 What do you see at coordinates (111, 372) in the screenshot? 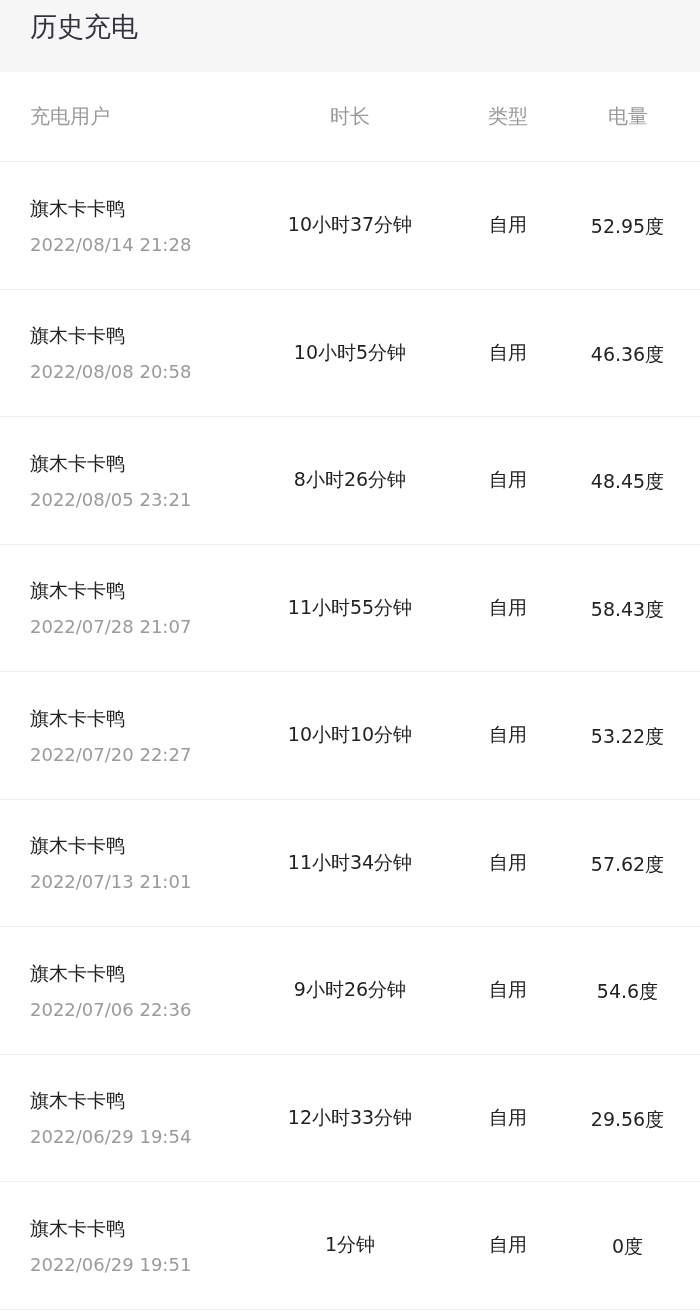
I see `charge-time: 2022/08/08 20:58` at bounding box center [111, 372].